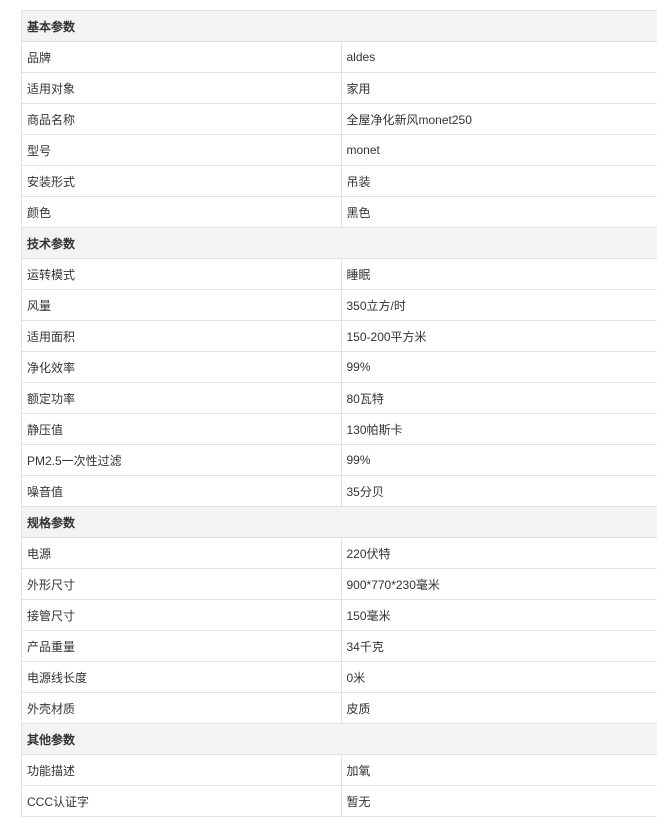  What do you see at coordinates (498, 212) in the screenshot?
I see `spec-value: 黑色` at bounding box center [498, 212].